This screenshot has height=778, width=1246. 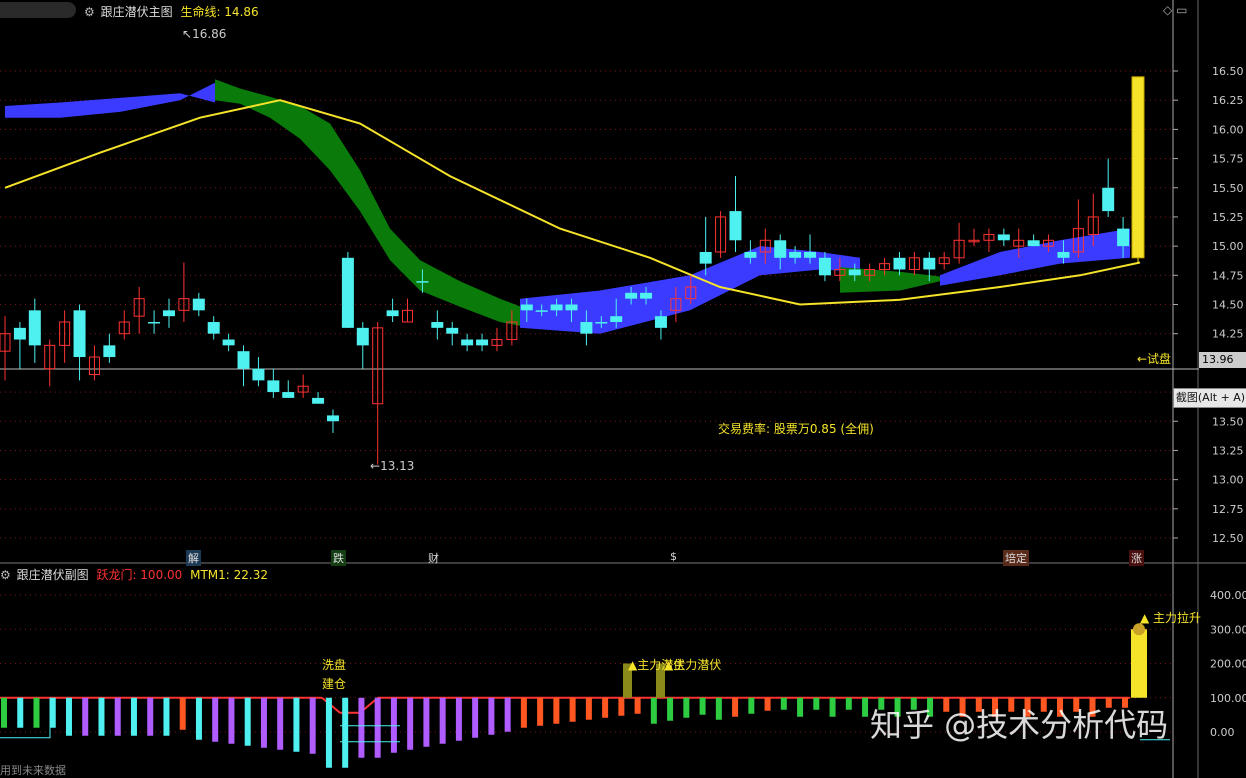 What do you see at coordinates (1228, 664) in the screenshot?
I see `y-tick-label: 200.00` at bounding box center [1228, 664].